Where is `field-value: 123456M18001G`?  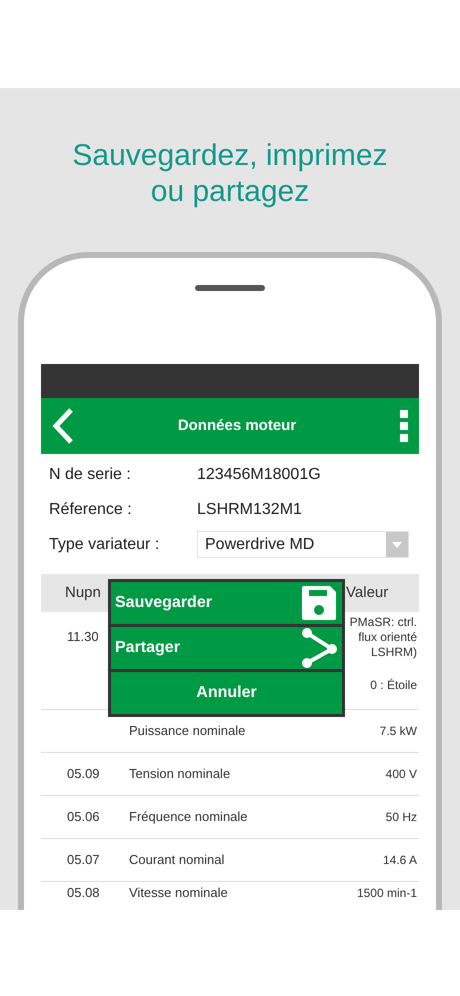 field-value: 123456M18001G is located at coordinates (259, 474).